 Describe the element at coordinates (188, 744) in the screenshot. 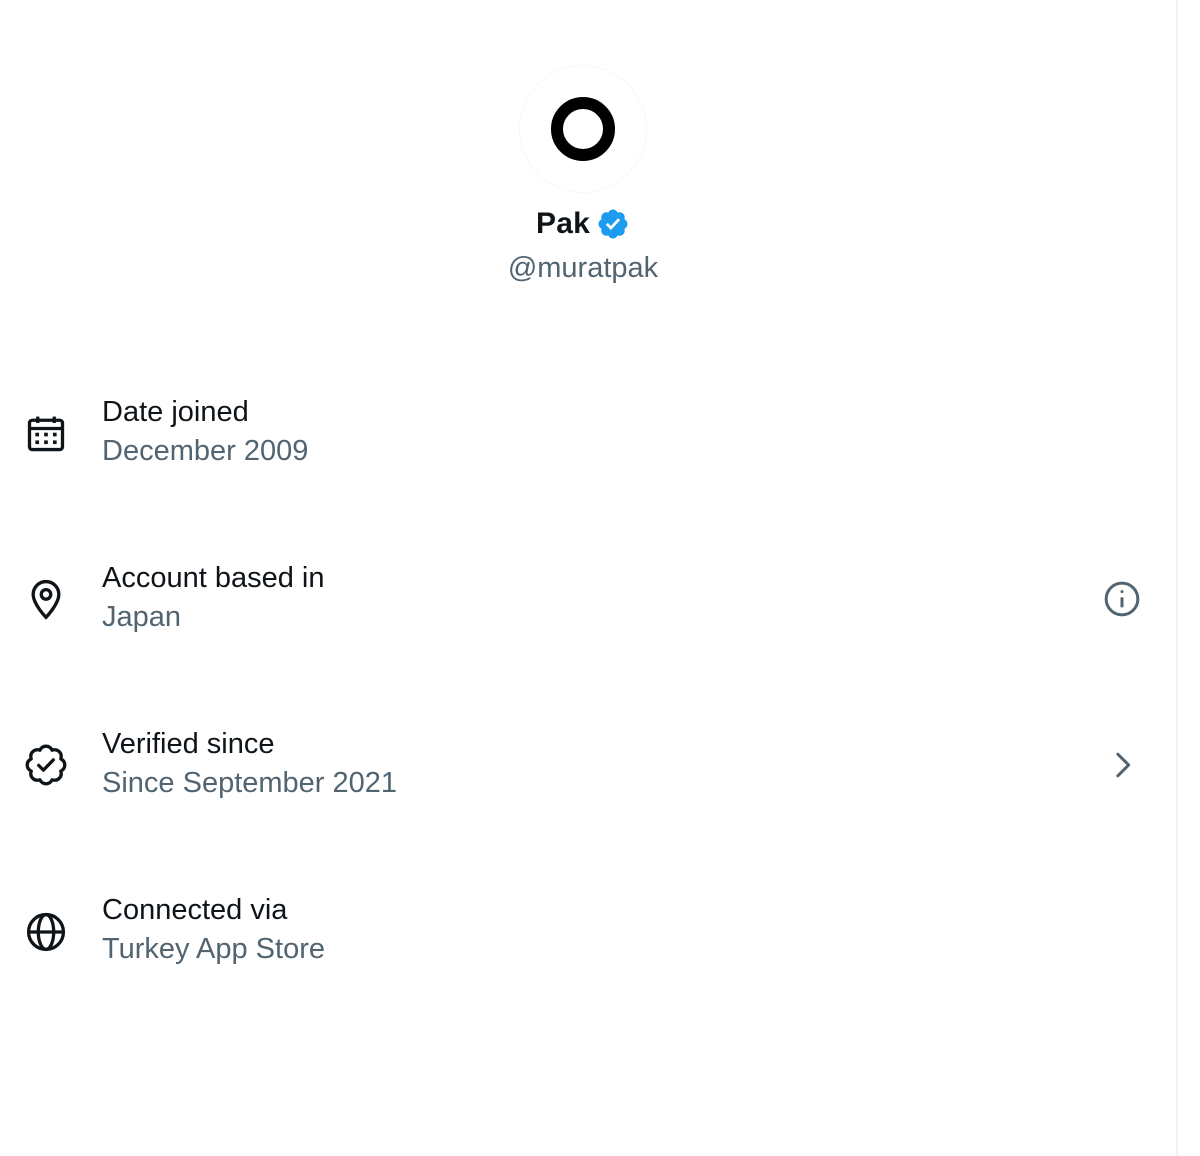

I see `row-label: Verified since` at that location.